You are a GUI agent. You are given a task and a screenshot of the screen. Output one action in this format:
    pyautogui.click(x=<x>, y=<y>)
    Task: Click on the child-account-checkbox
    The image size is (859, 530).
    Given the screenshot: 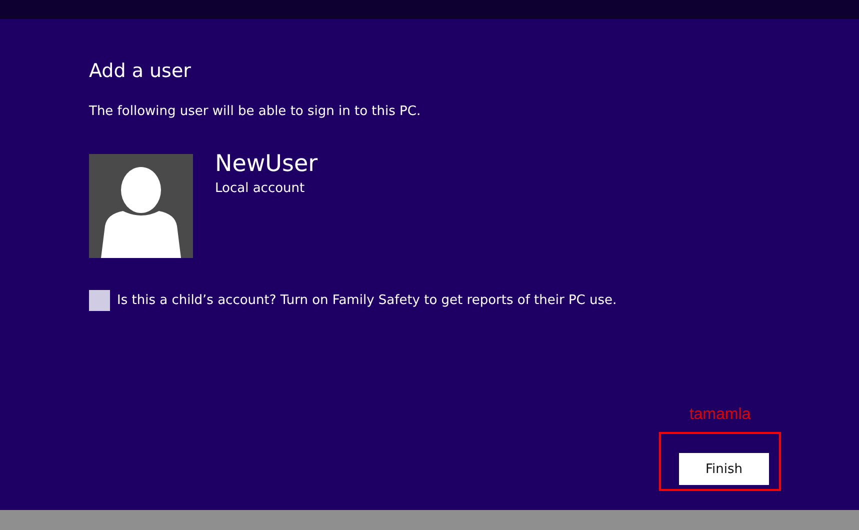 What is the action you would take?
    pyautogui.click(x=99, y=300)
    